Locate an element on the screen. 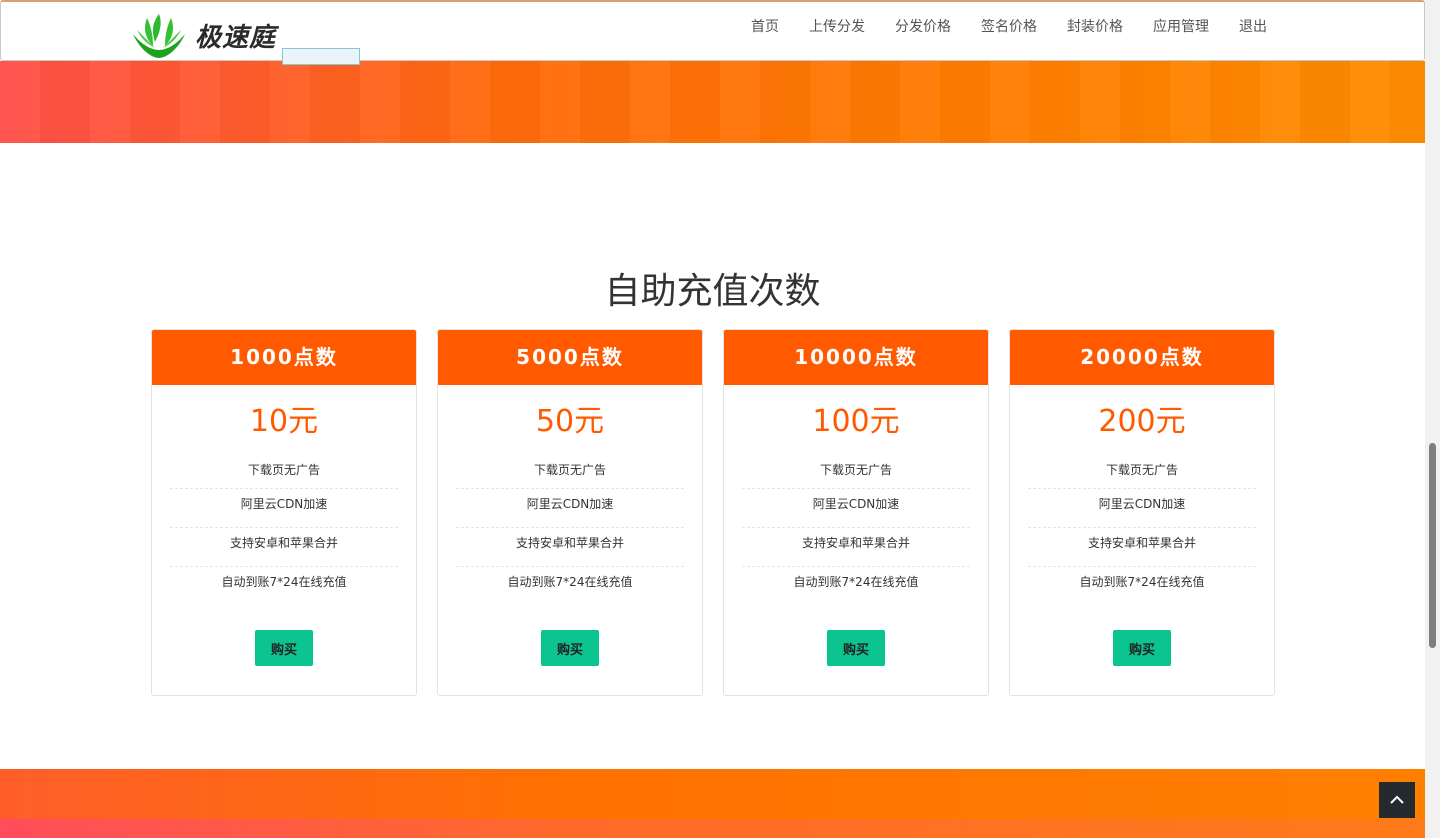  nav-item-upload: 上传分发 is located at coordinates (837, 27).